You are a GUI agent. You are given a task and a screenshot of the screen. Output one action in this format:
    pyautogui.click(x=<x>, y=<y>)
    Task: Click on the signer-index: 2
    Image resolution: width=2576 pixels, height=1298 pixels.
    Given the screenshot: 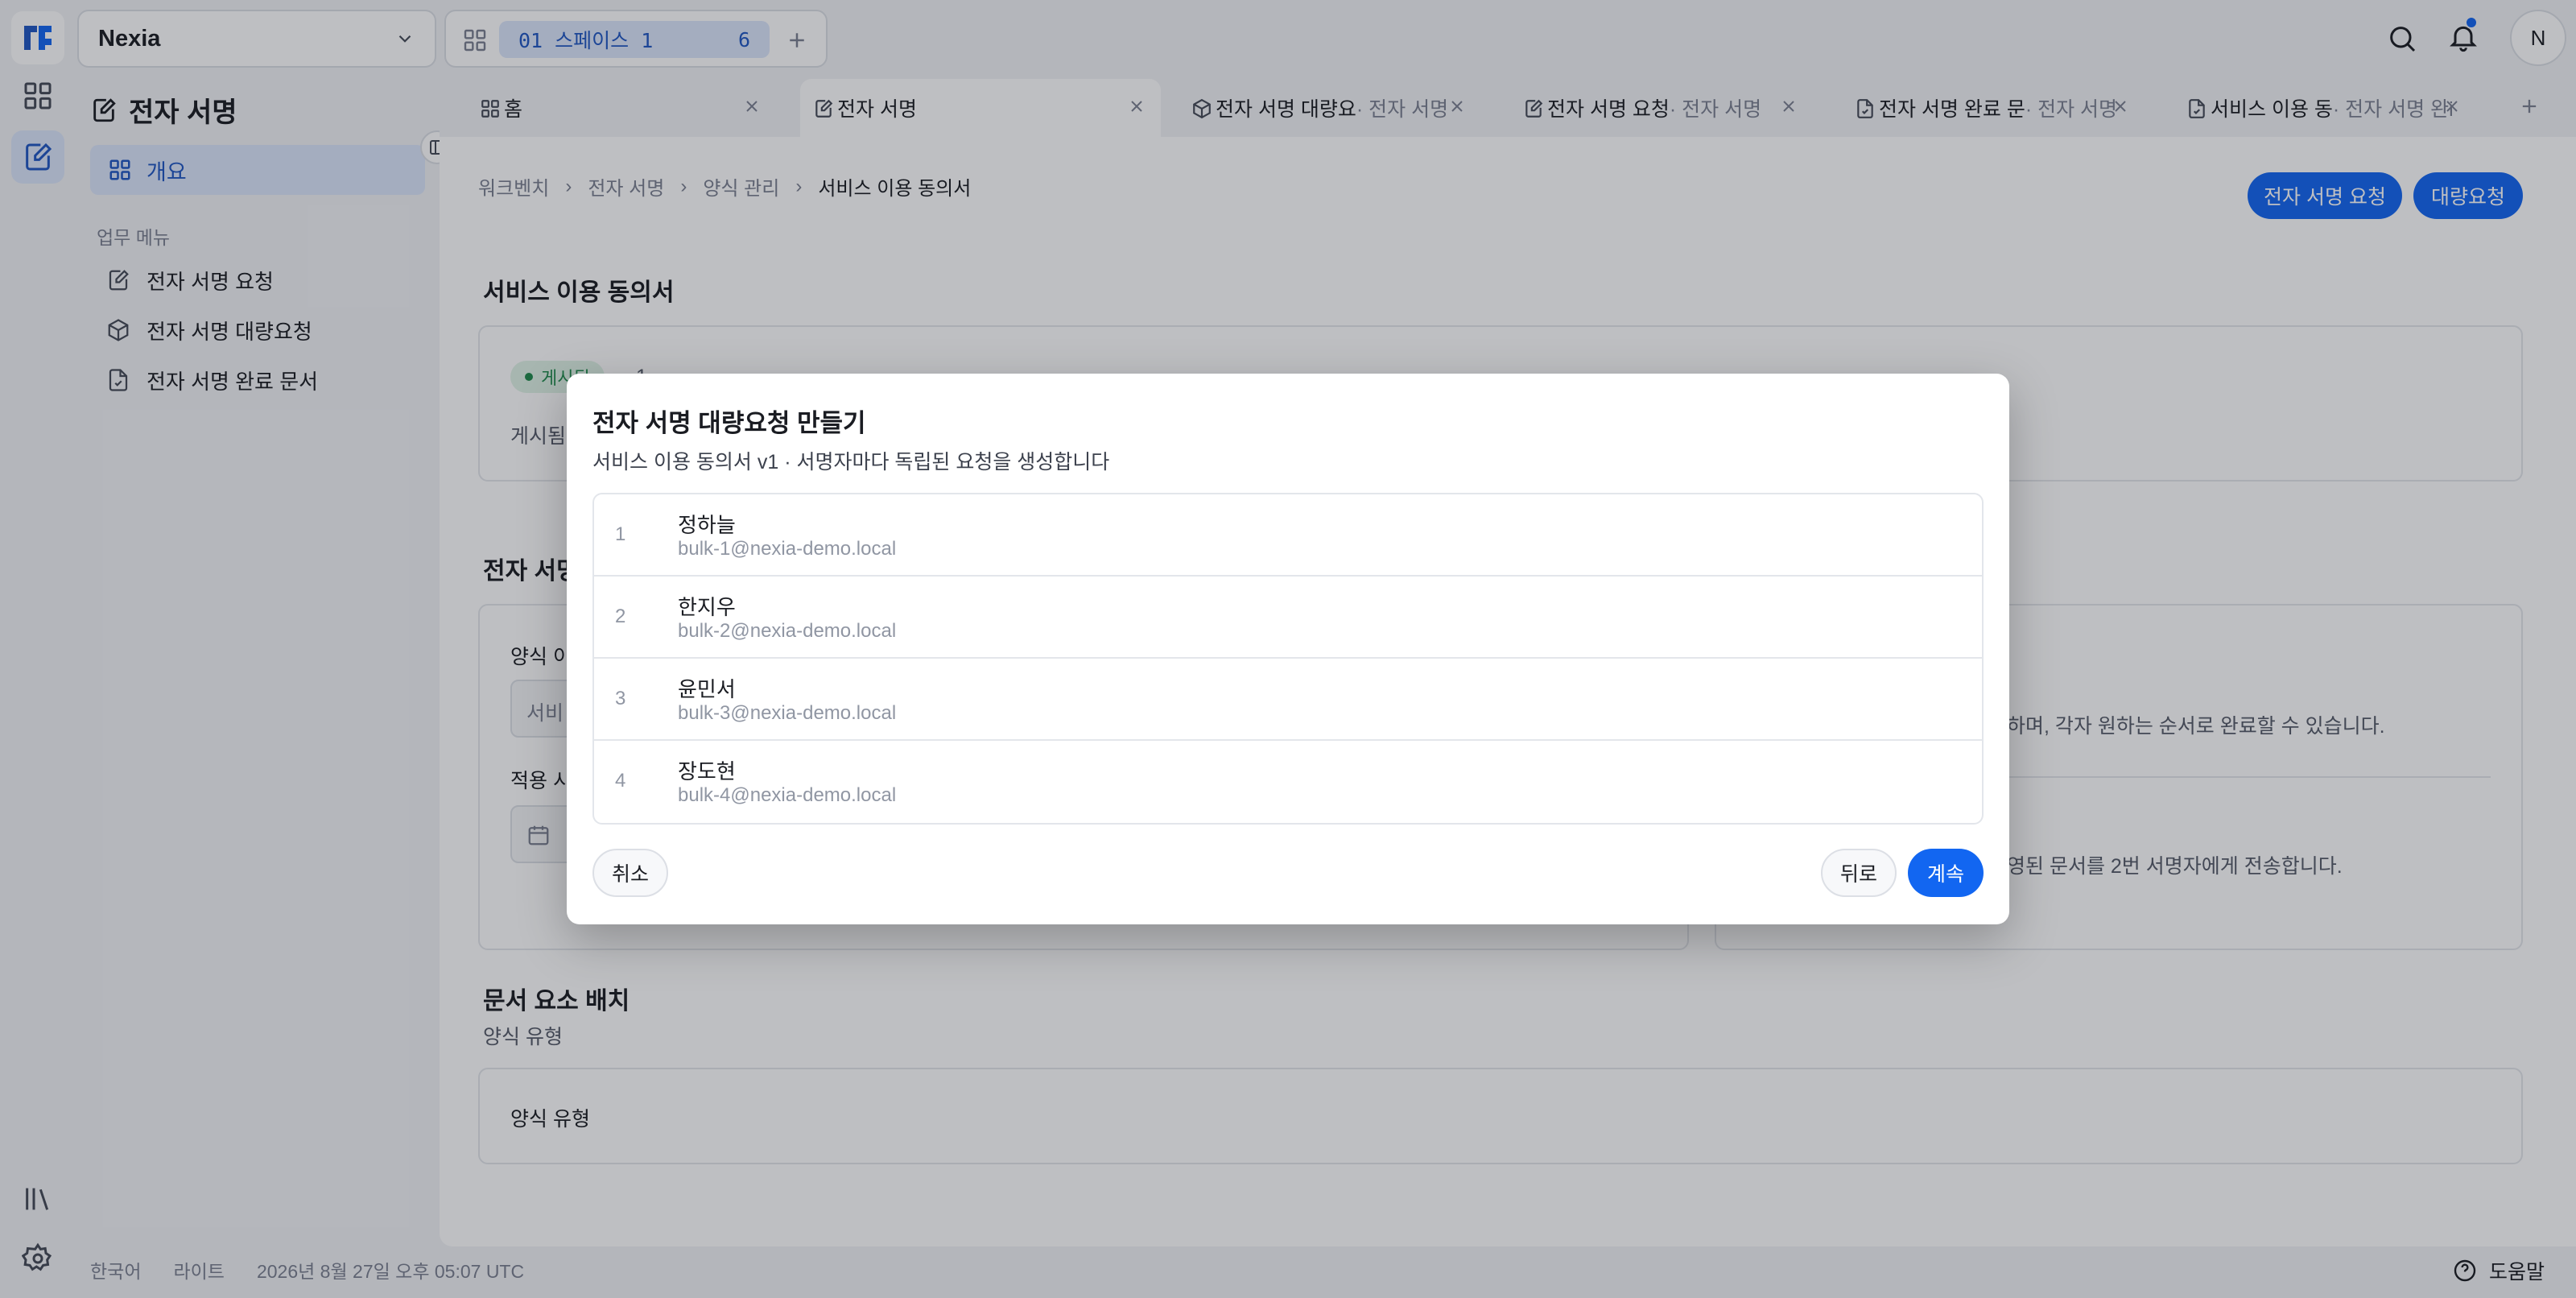 What is the action you would take?
    pyautogui.click(x=620, y=616)
    